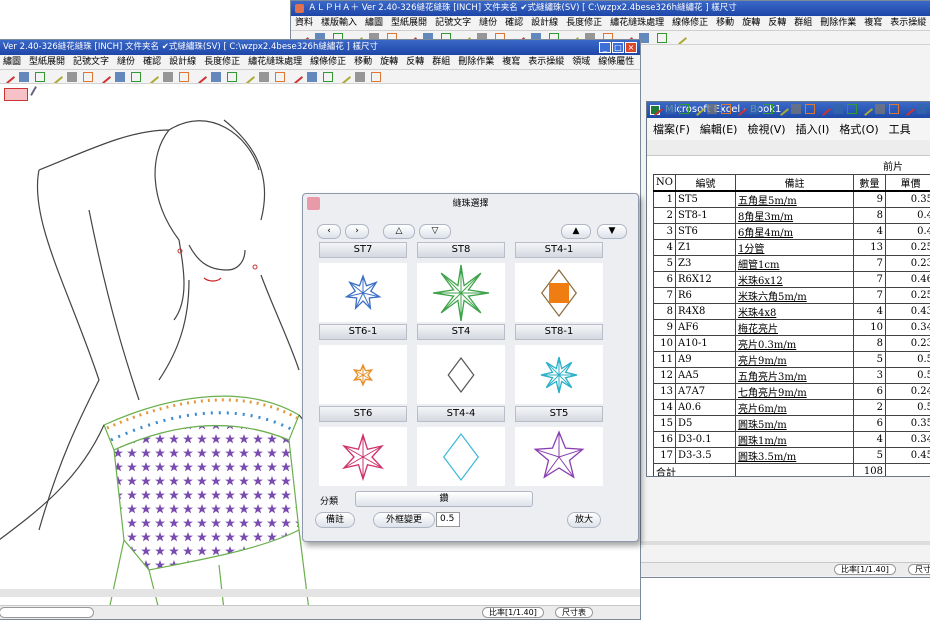  Describe the element at coordinates (664, 199) in the screenshot. I see `excel-cell: 1` at that location.